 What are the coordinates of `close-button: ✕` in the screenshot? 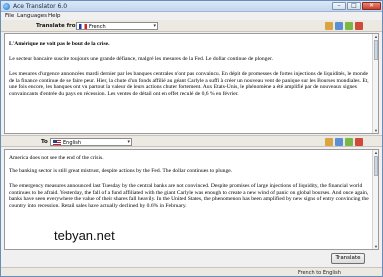 It's located at (371, 6).